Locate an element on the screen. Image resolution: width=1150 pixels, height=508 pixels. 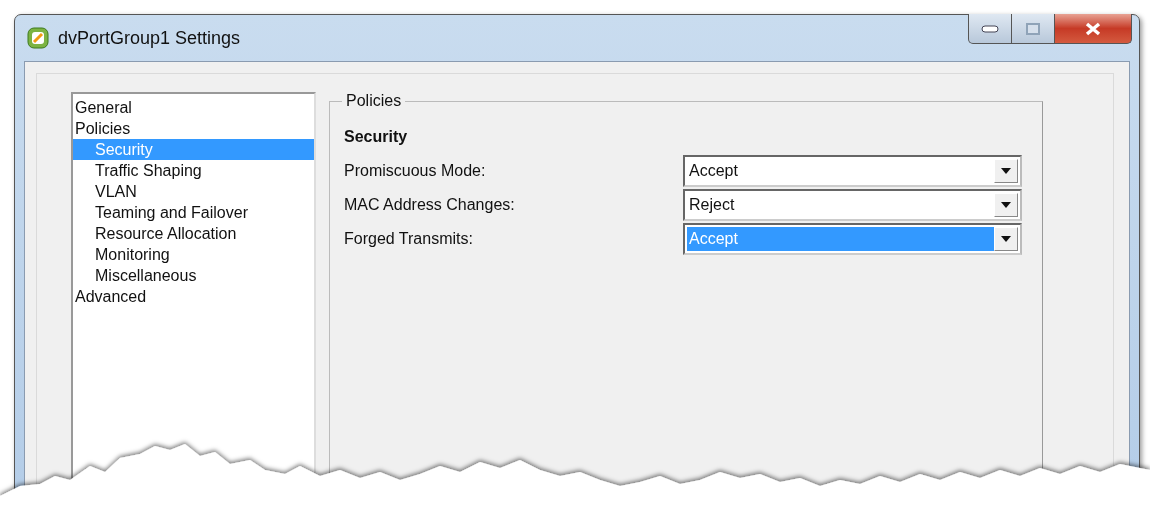
dropdown: Accept is located at coordinates (852, 170).